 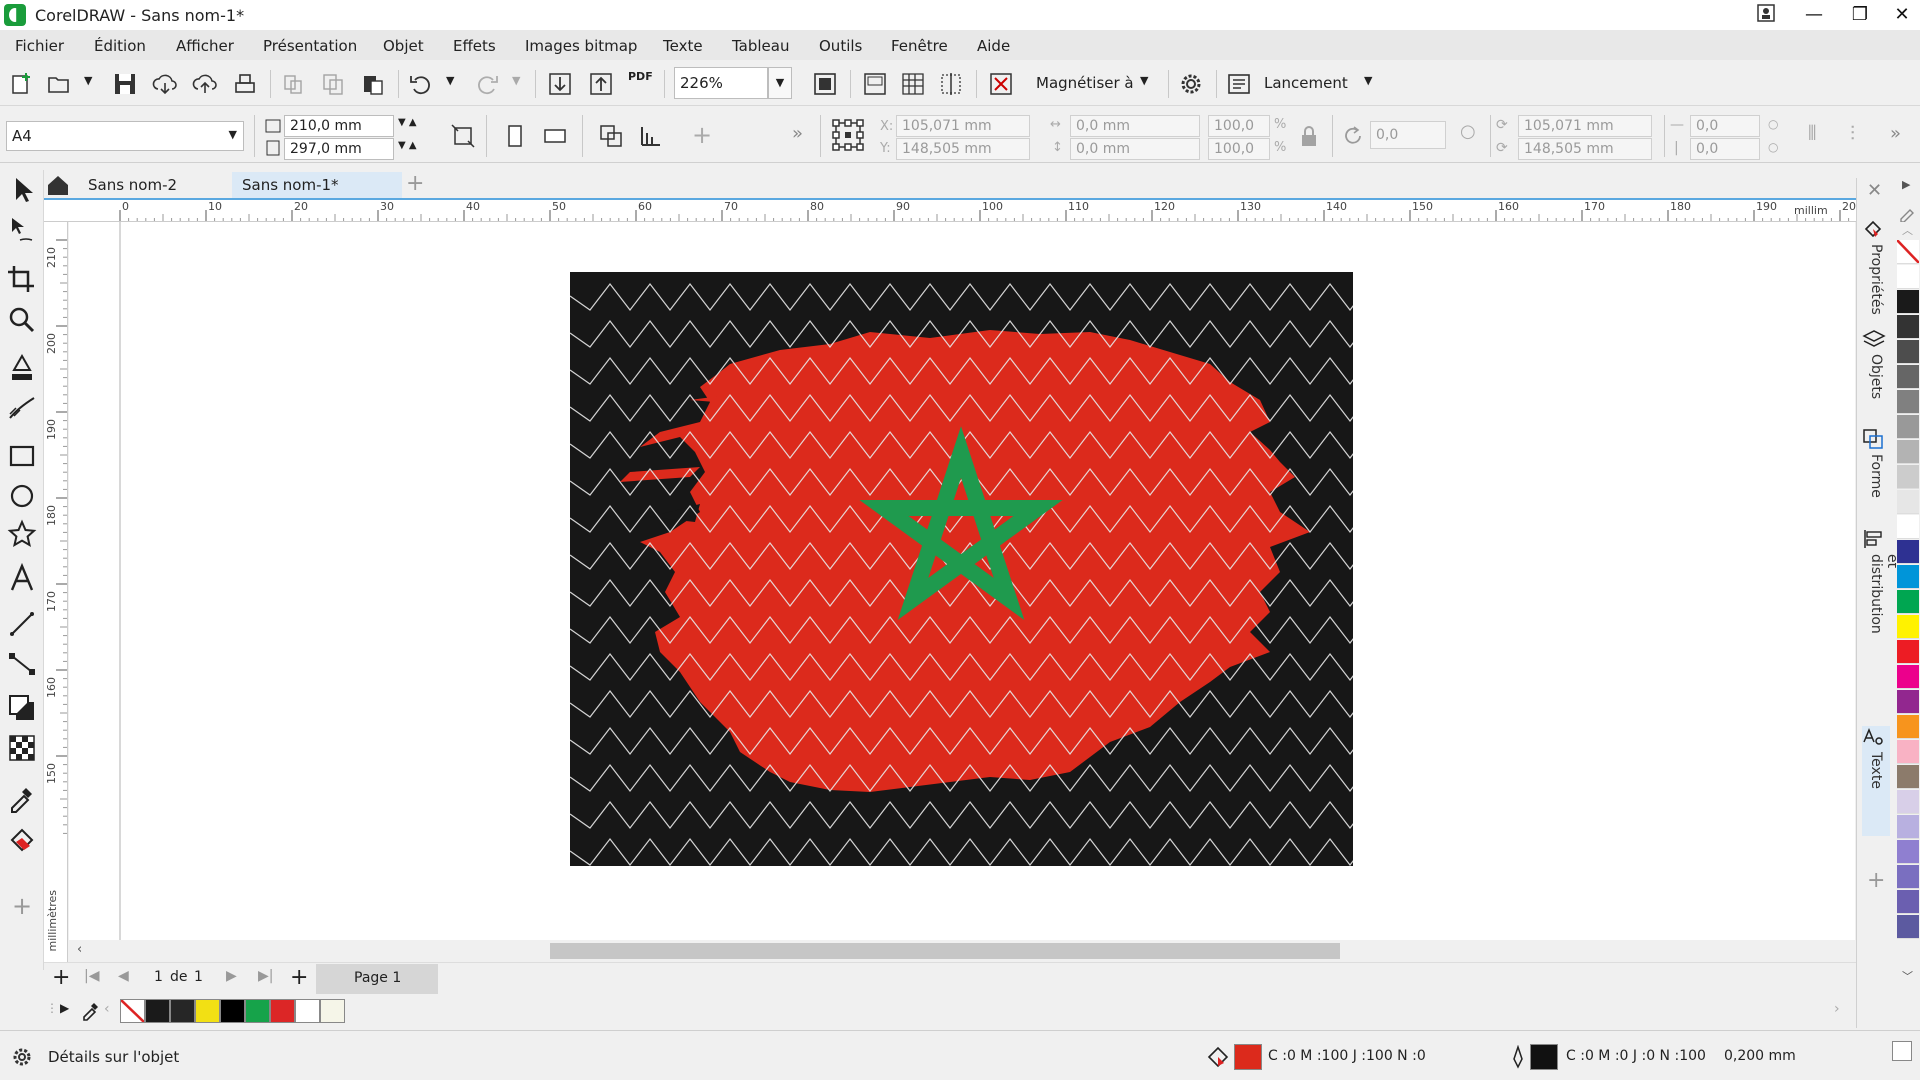 What do you see at coordinates (1544, 1057) in the screenshot?
I see `outline-color-swatch` at bounding box center [1544, 1057].